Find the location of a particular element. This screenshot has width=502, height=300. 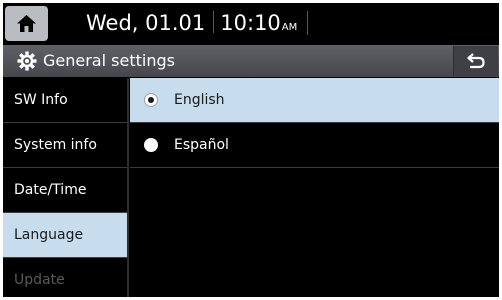

ampm-text: AM is located at coordinates (289, 27).